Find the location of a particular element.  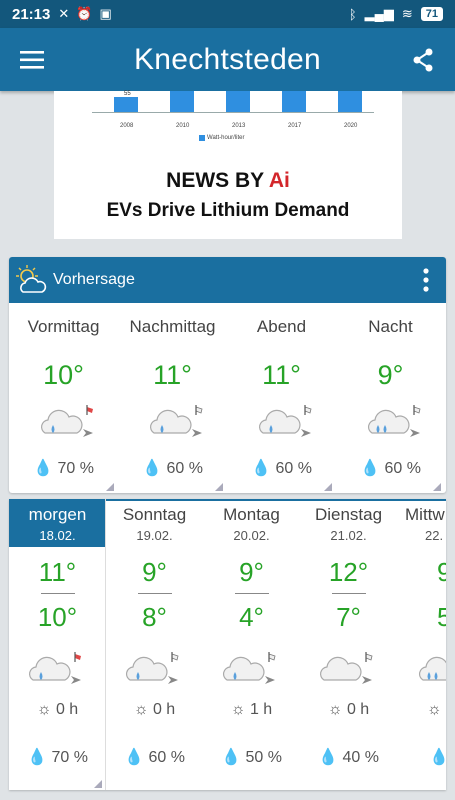

day-name: Montag is located at coordinates (251, 514).